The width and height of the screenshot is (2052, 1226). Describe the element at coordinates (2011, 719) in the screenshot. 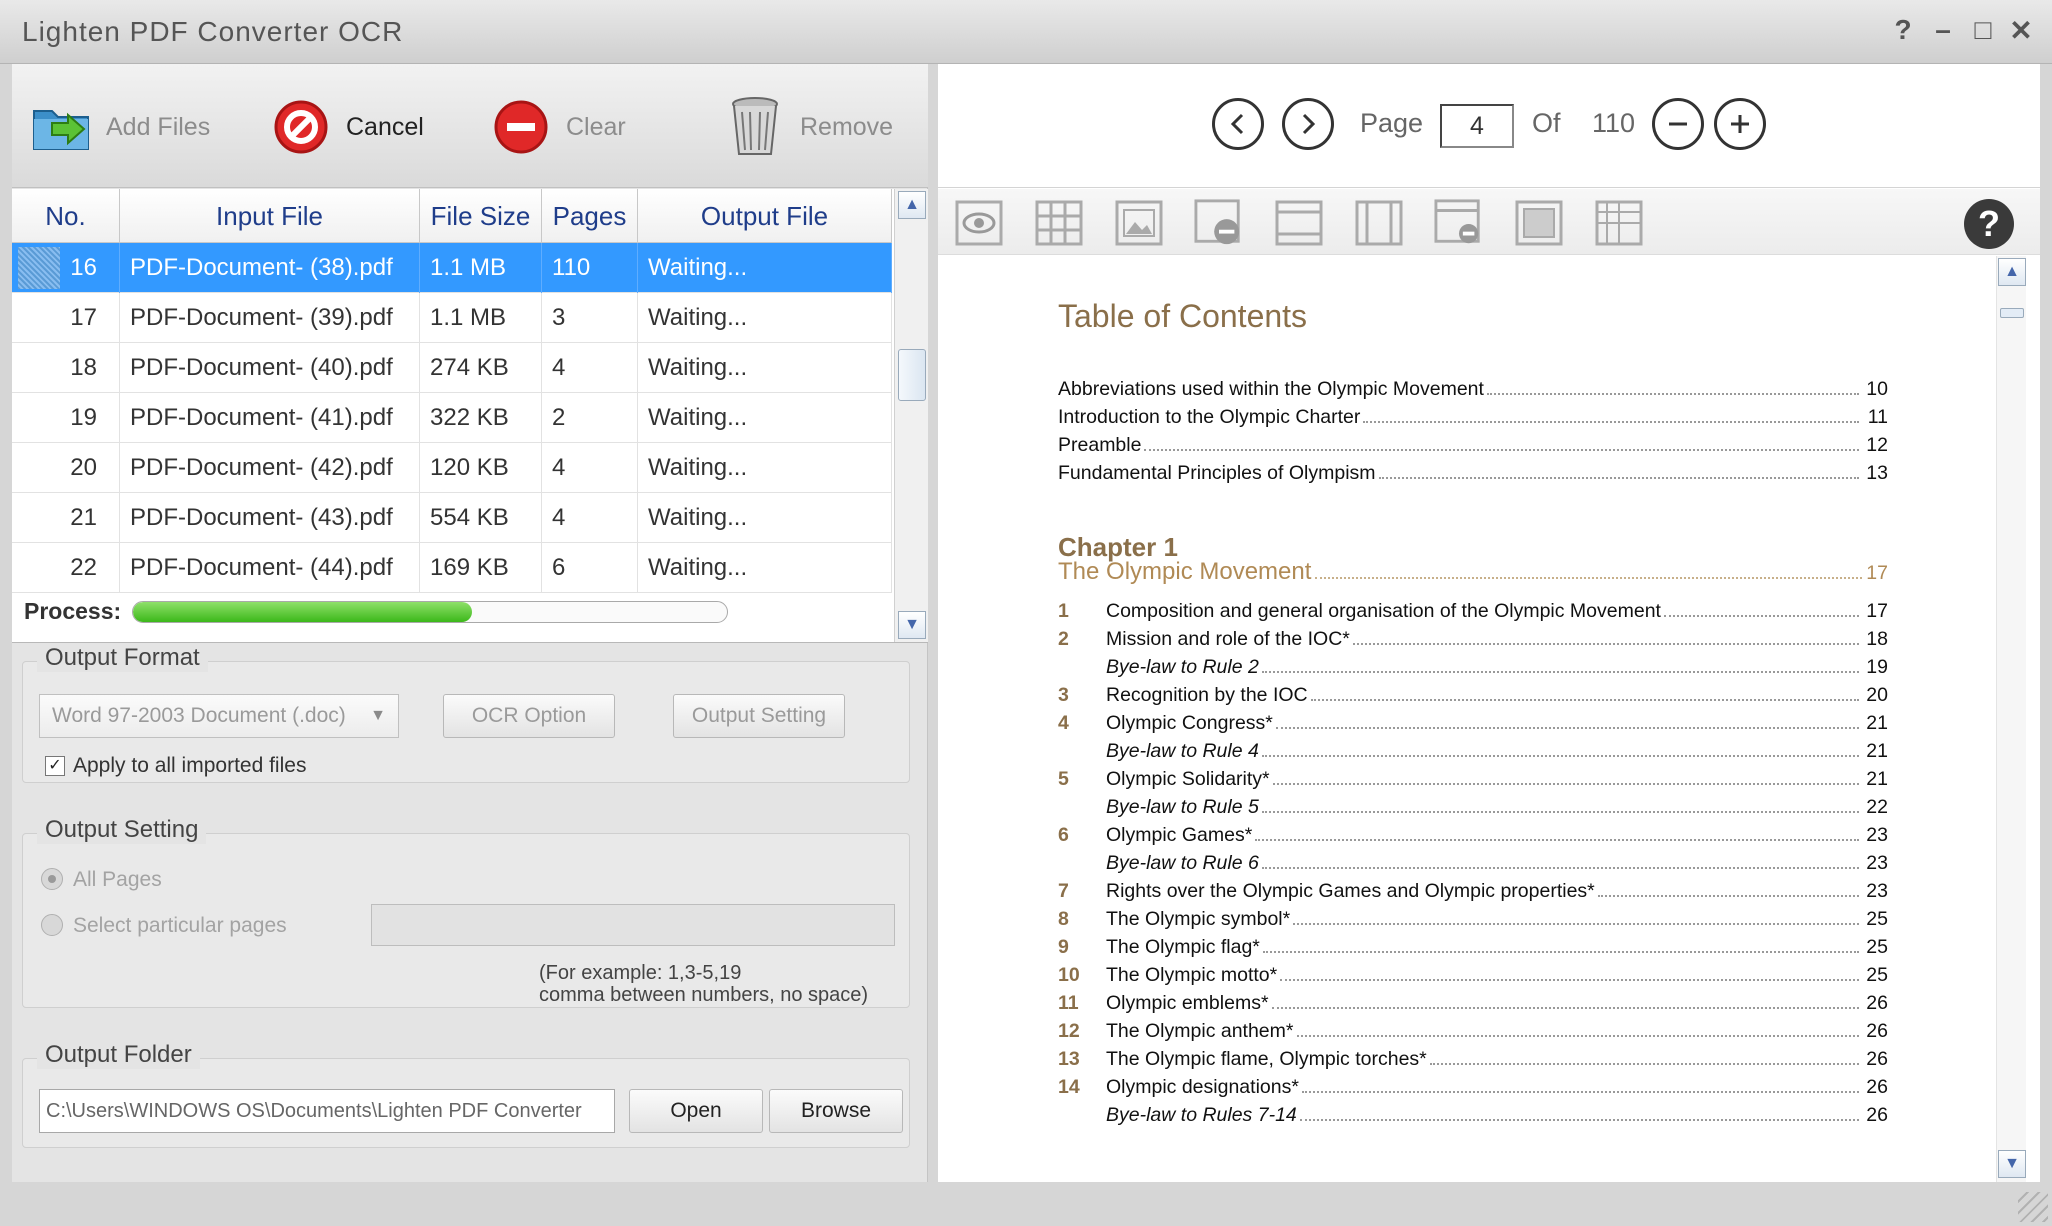

I see `document-scrollbar: ▲ ▼` at that location.